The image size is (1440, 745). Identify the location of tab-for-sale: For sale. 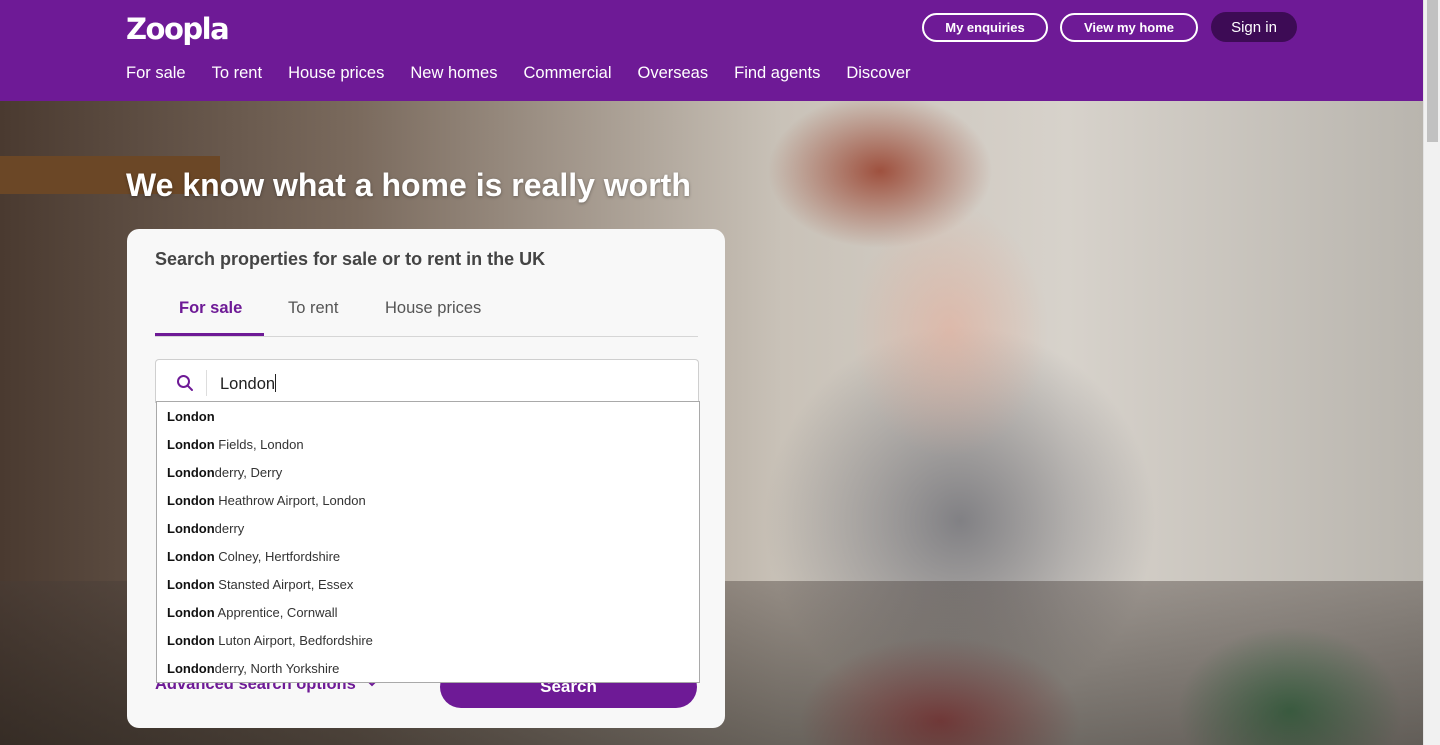
(210, 308).